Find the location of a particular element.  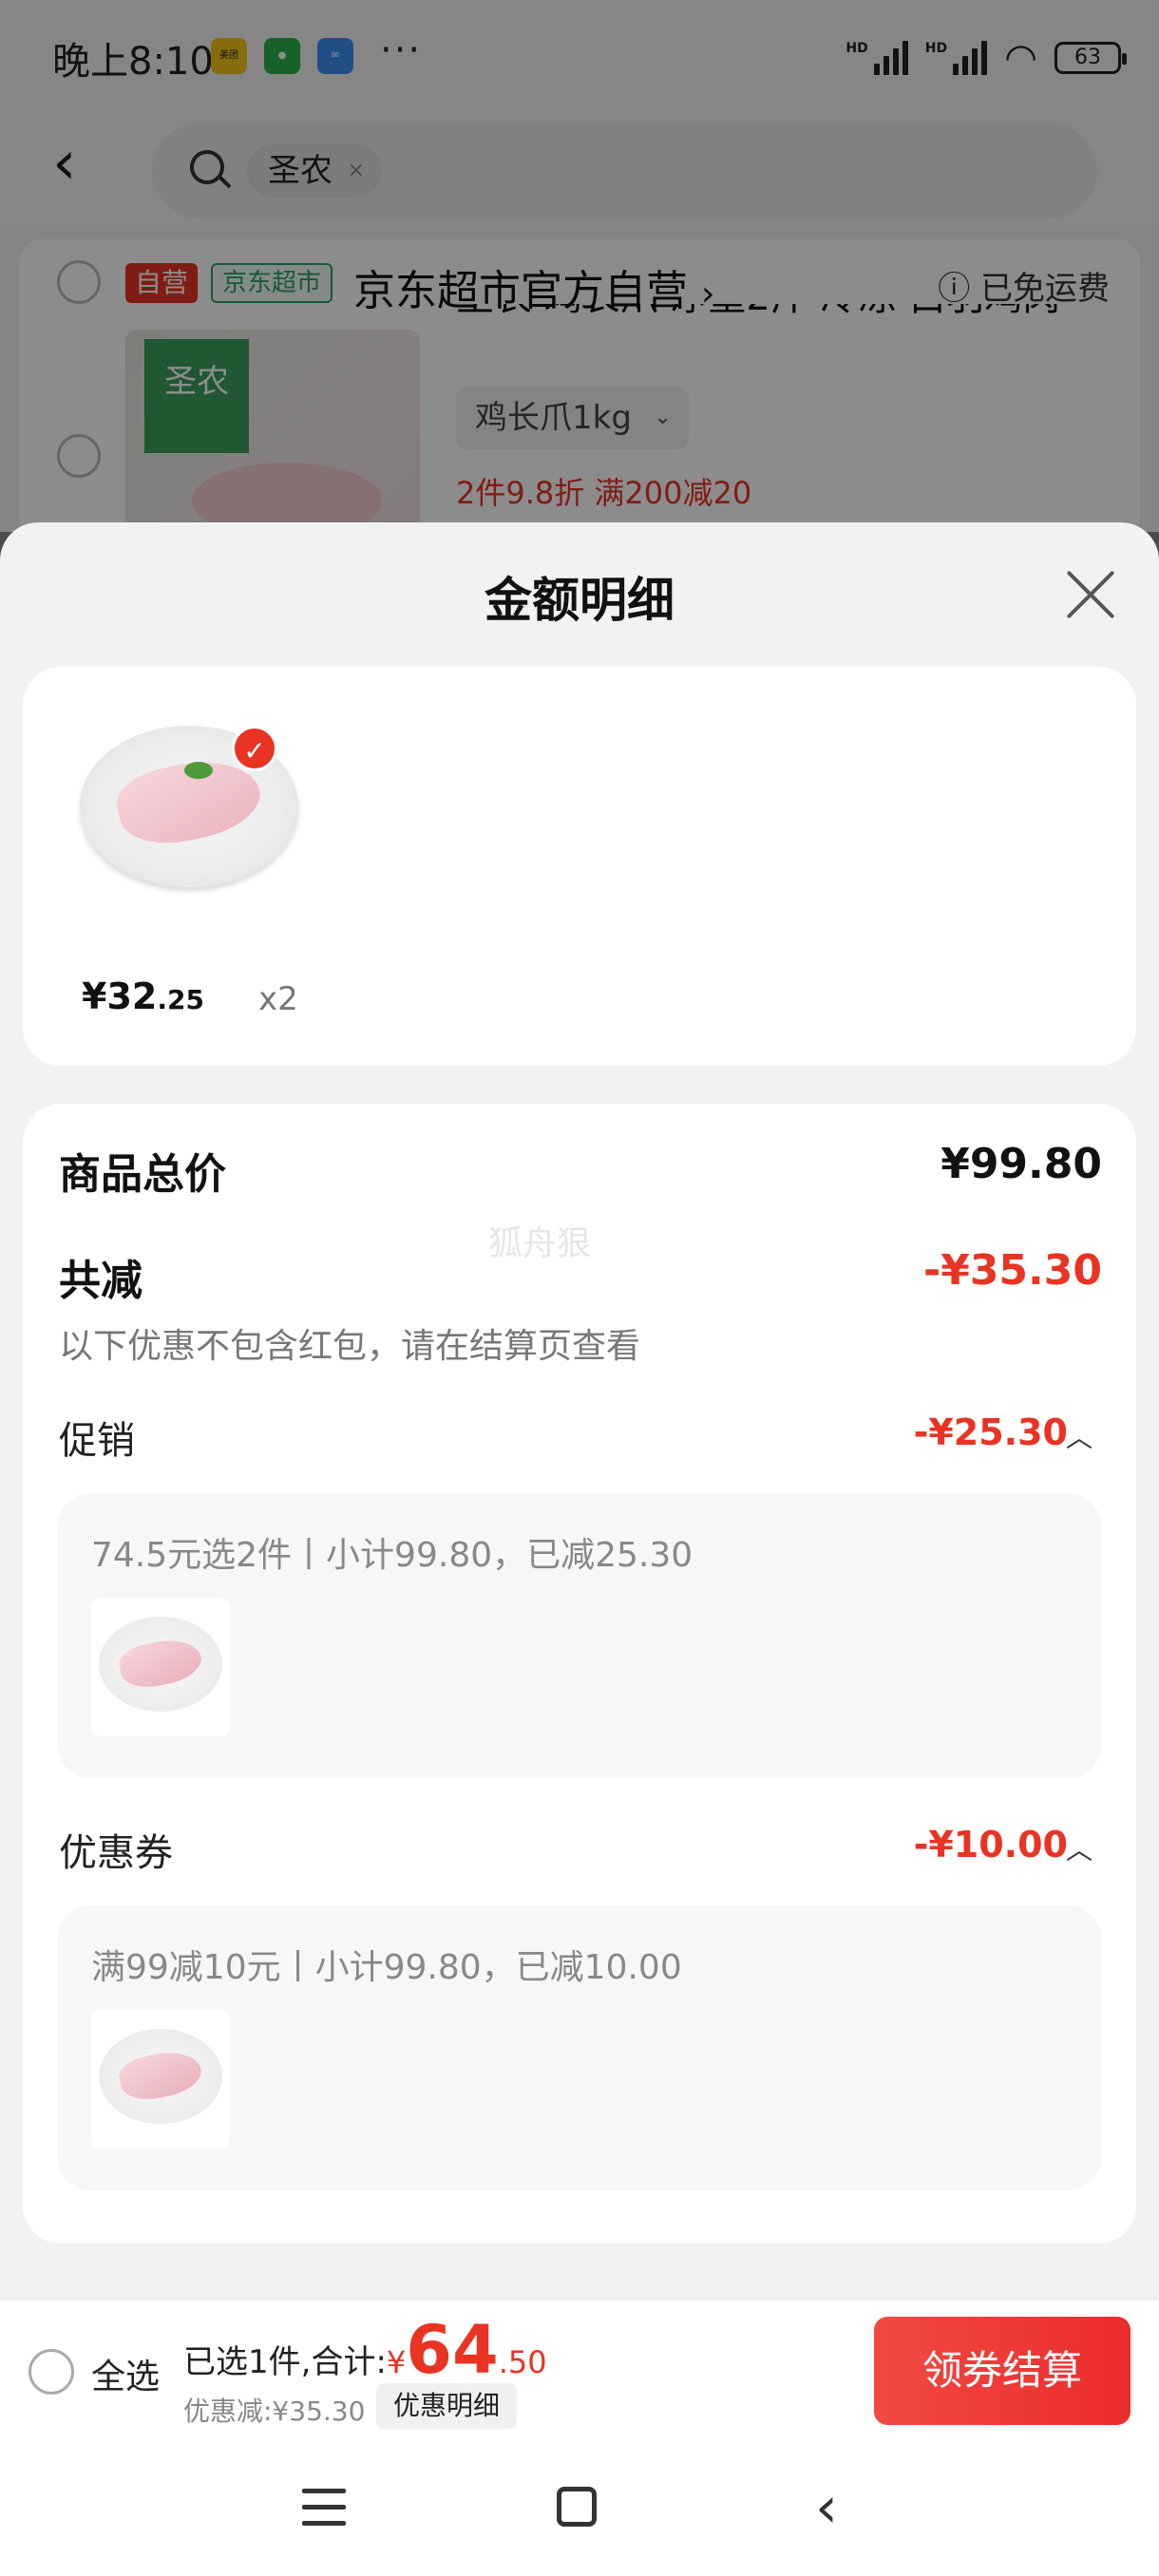

total-currency: ¥ is located at coordinates (396, 2362).